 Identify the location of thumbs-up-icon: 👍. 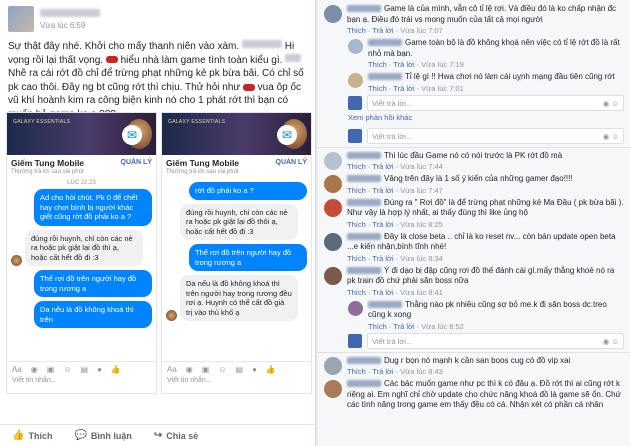
(18, 435).